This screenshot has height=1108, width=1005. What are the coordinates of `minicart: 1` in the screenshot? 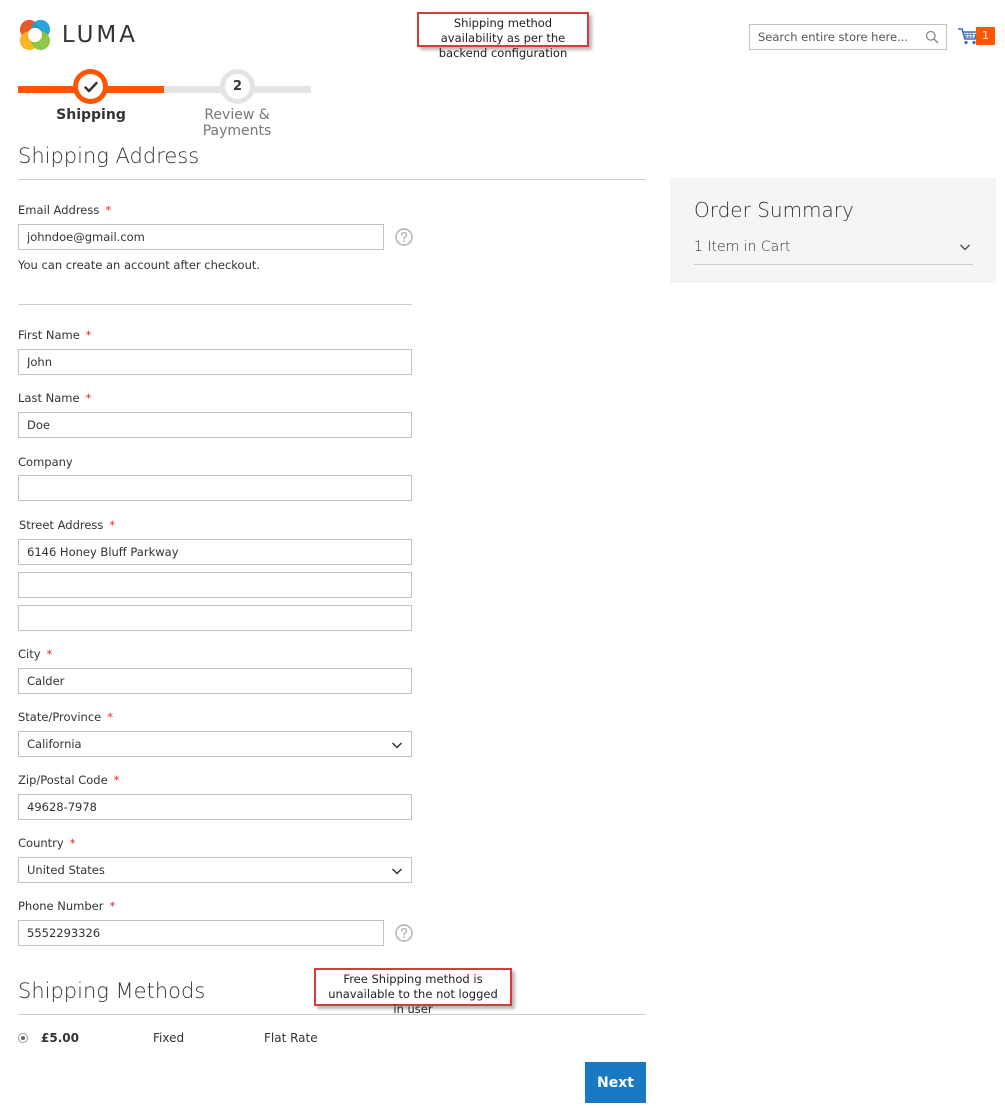 It's located at (977, 35).